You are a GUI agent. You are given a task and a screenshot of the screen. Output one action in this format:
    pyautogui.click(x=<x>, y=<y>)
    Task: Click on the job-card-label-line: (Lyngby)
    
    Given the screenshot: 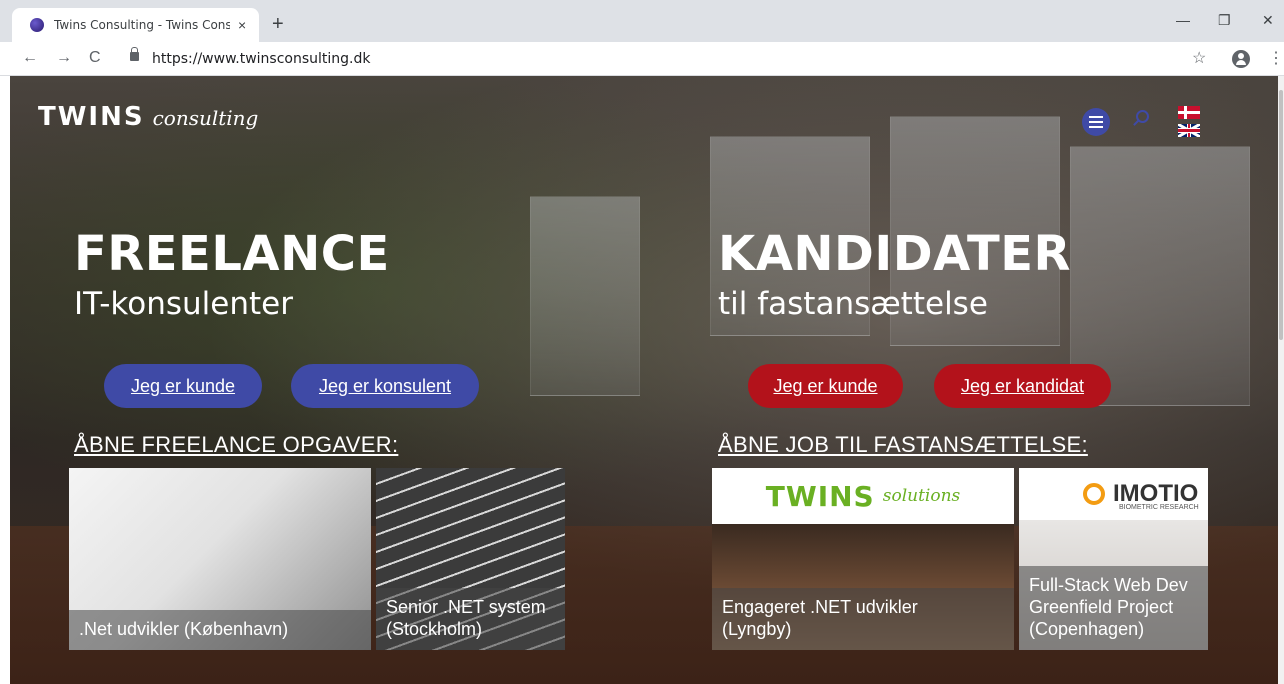 What is the action you would take?
    pyautogui.click(x=757, y=629)
    